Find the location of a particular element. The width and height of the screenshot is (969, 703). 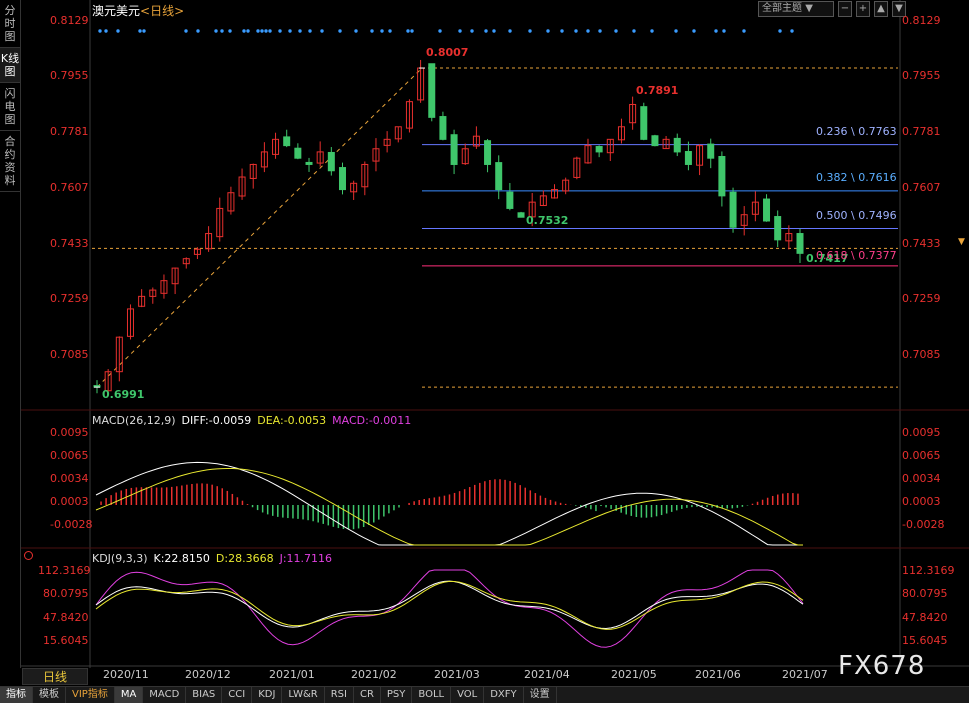

kdj-settings-icon is located at coordinates (28, 555).